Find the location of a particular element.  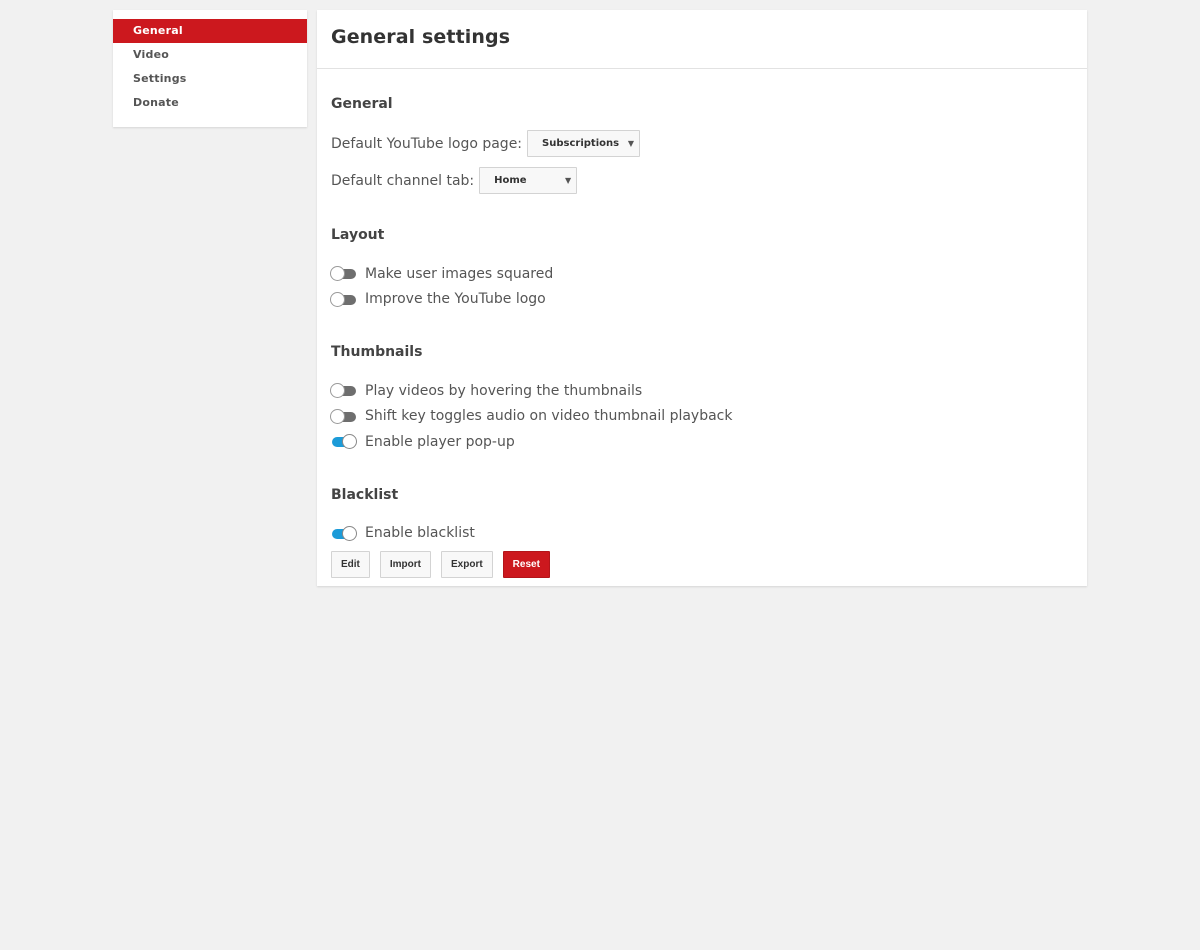

enable-blacklist-toggle is located at coordinates (343, 533).